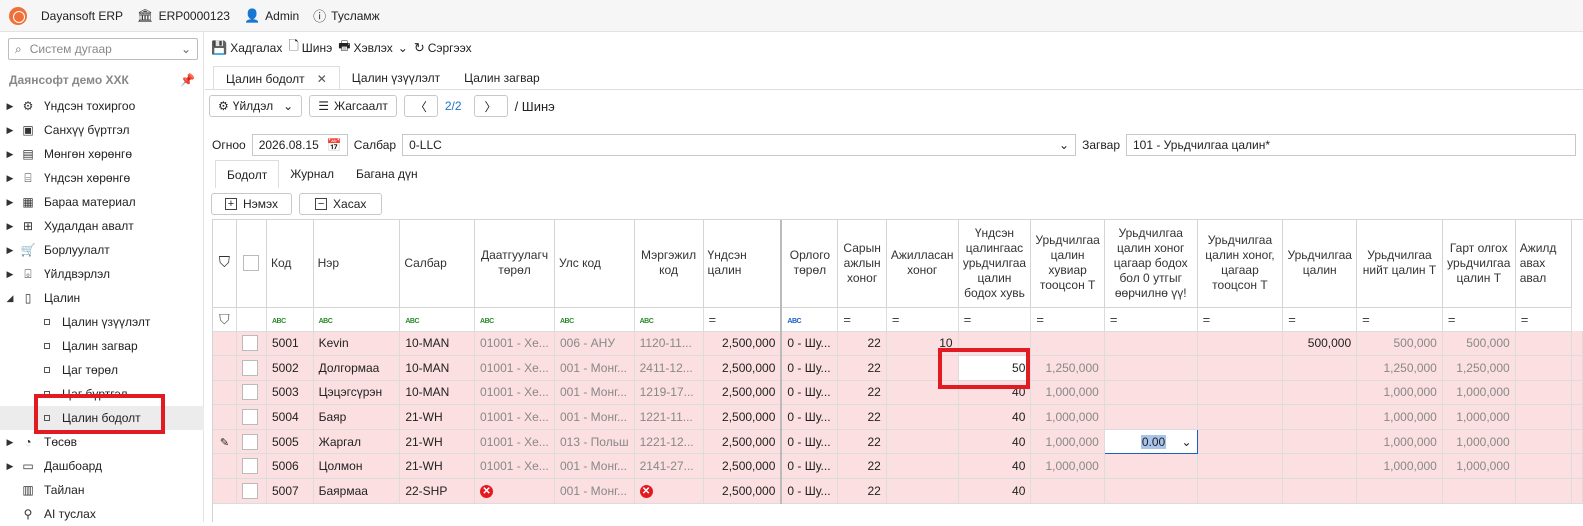 The height and width of the screenshot is (526, 1583). Describe the element at coordinates (1479, 344) in the screenshot. I see `cell-hand: 500,000` at that location.